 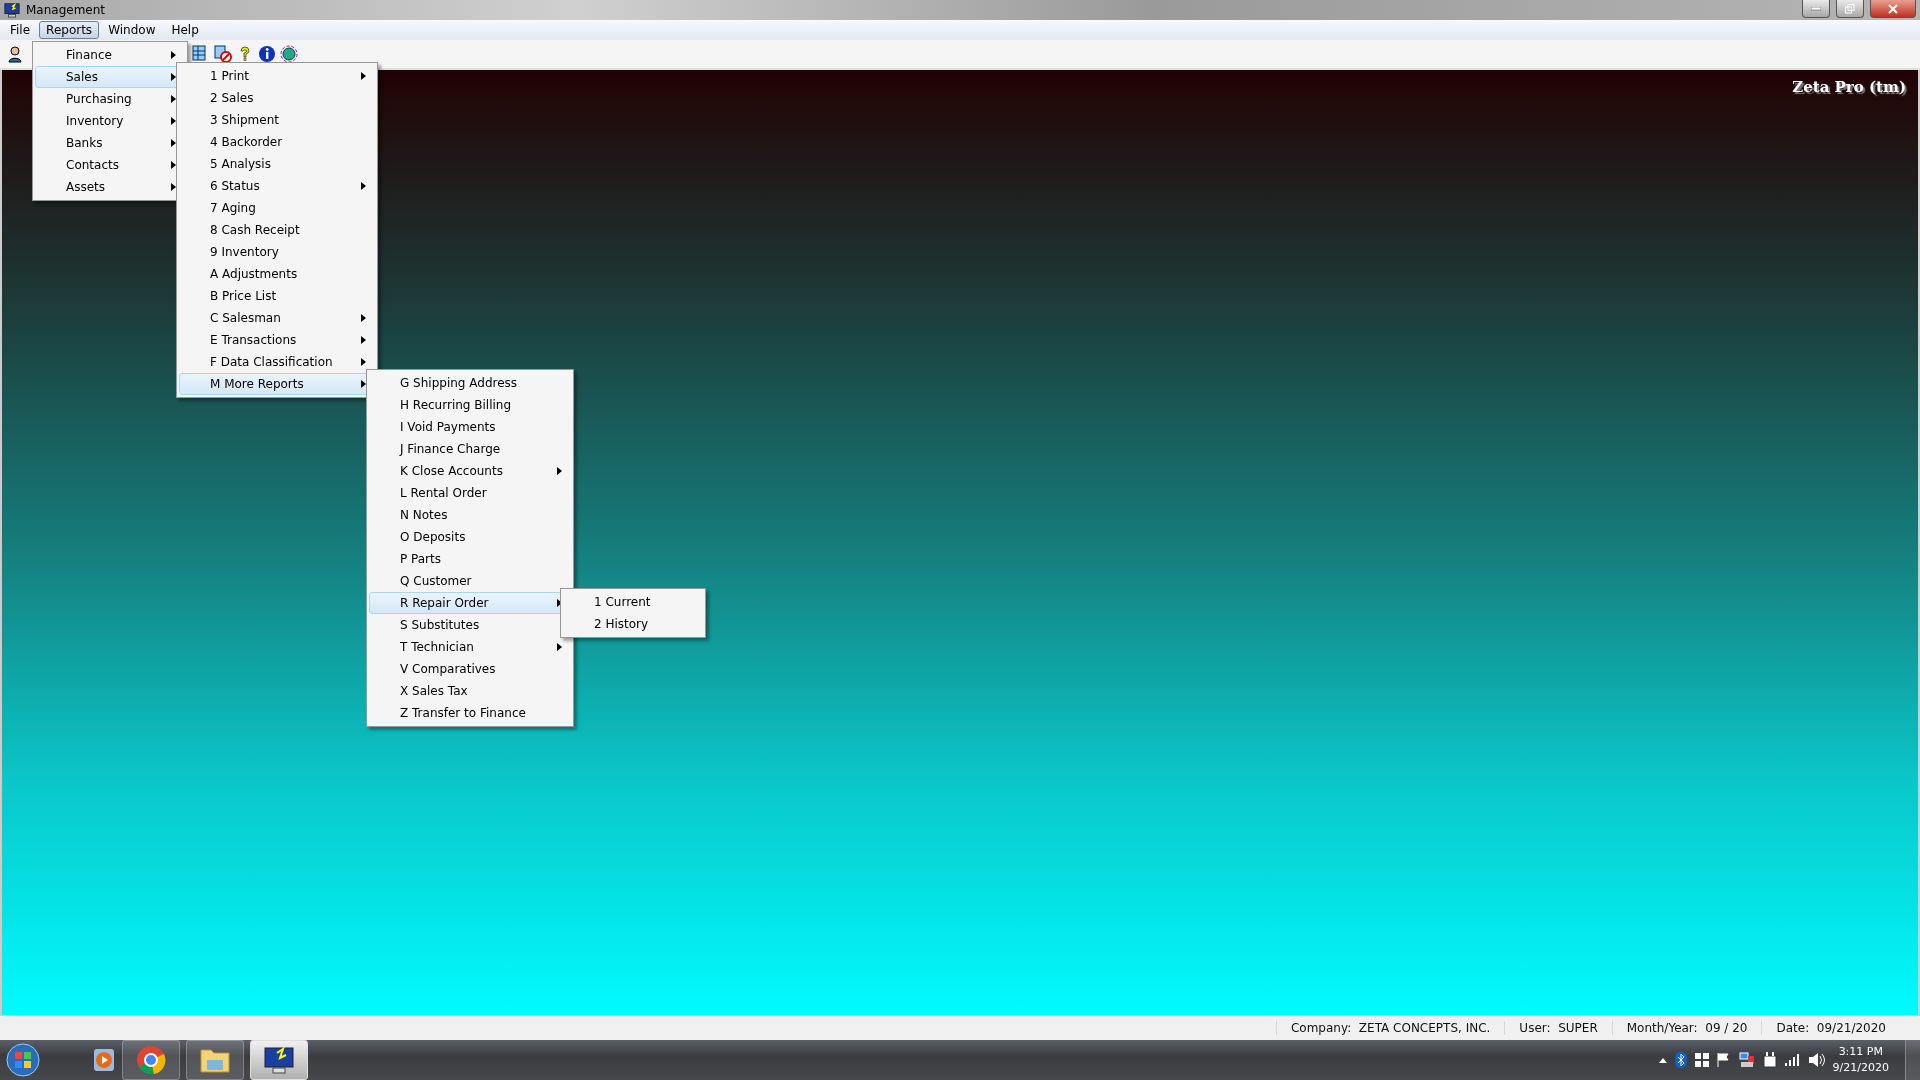 I want to click on folder-taskbar-button, so click(x=215, y=1060).